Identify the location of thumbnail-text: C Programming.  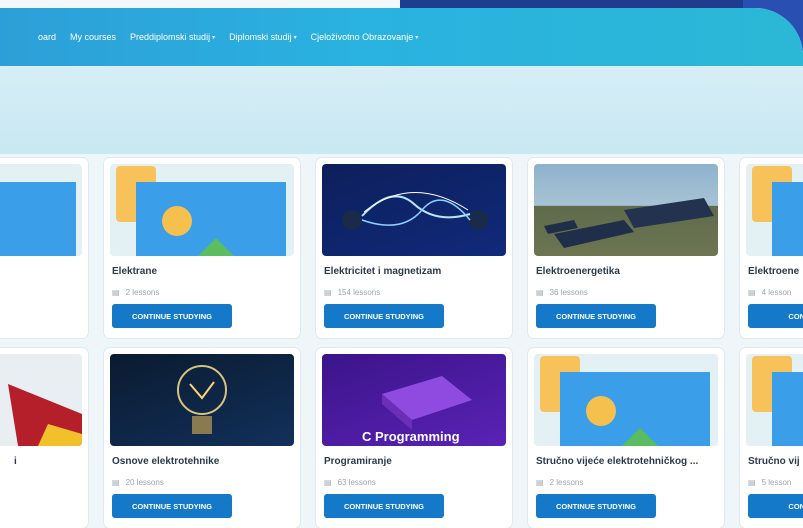
(411, 436).